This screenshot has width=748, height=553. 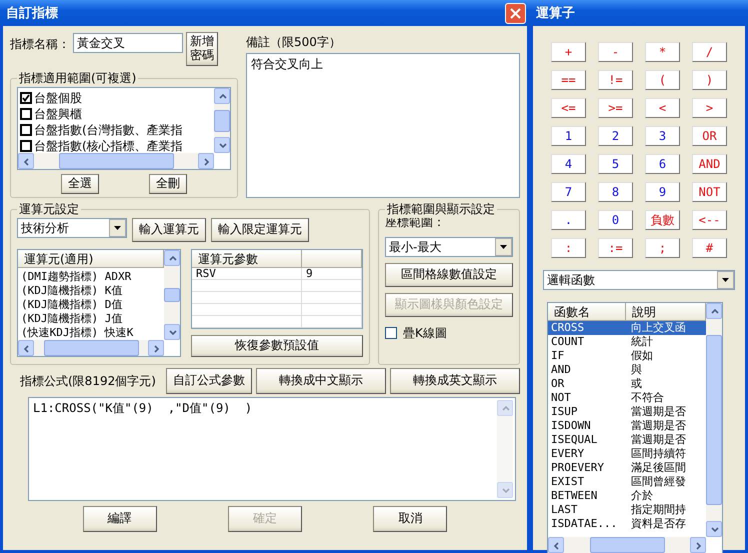 What do you see at coordinates (627, 356) in the screenshot?
I see `function-row: IF 假如` at bounding box center [627, 356].